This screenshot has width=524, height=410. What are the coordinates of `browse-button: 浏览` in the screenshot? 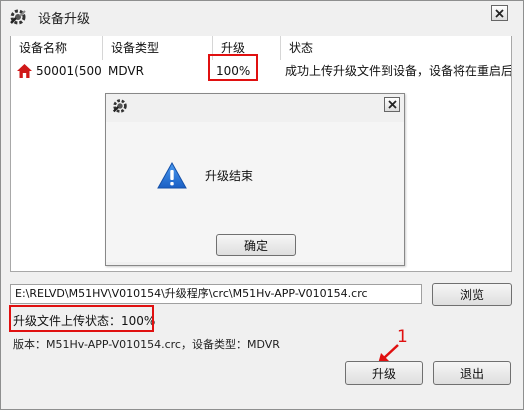 It's located at (472, 294).